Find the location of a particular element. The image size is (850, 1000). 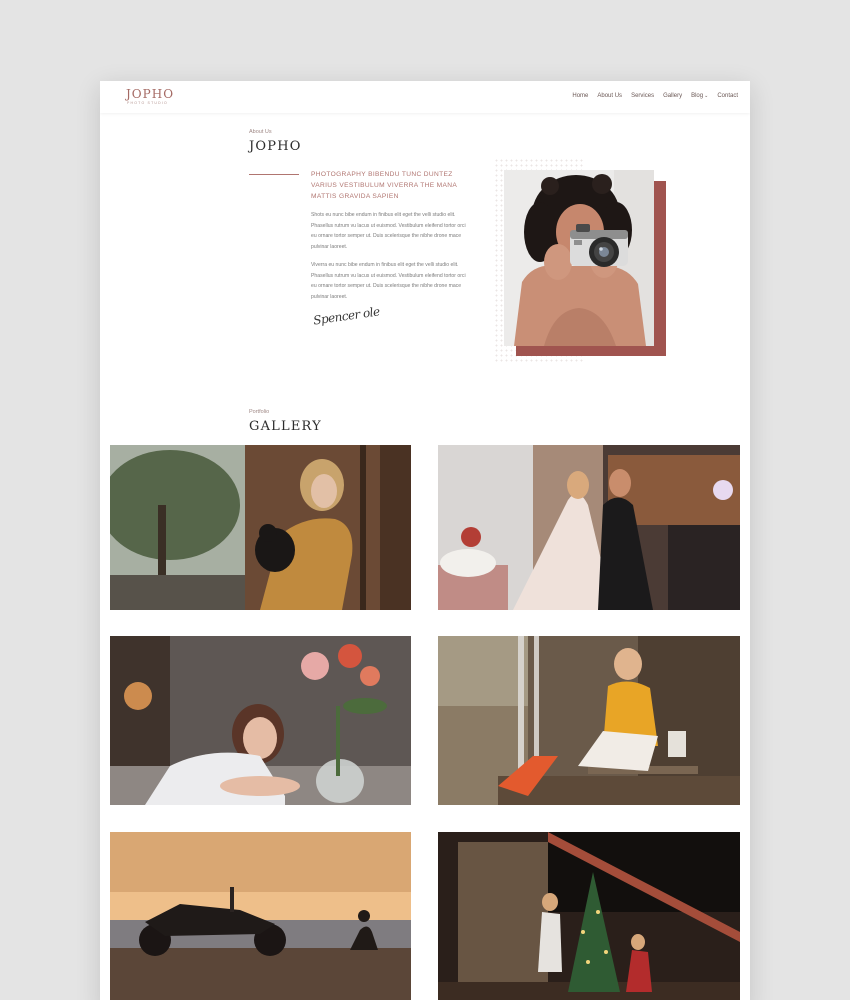

gallery-photo-girl-on-porch is located at coordinates (589, 720).